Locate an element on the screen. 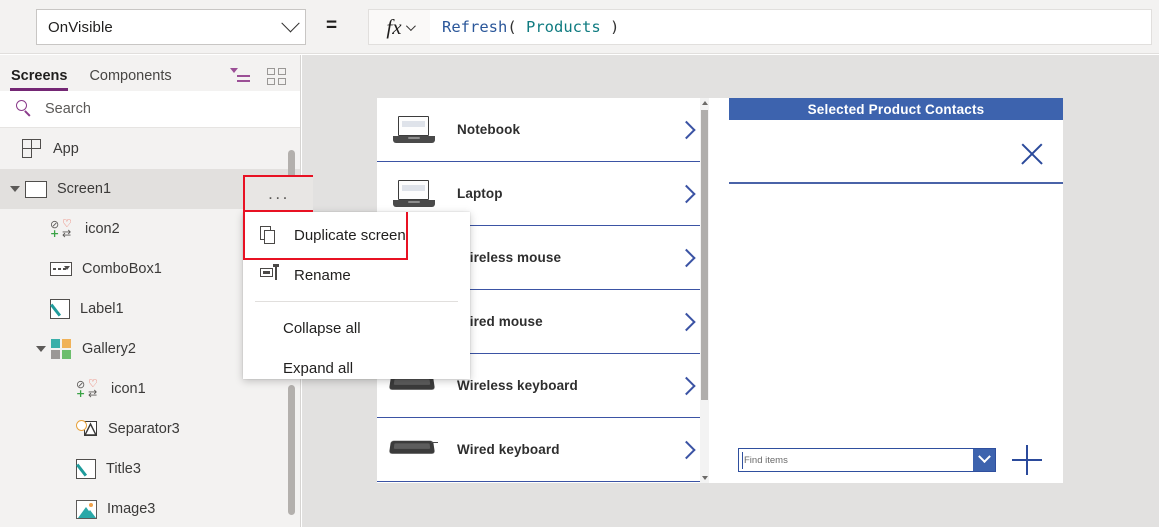 This screenshot has width=1159, height=527. thumbnail-view-icon is located at coordinates (276, 76).